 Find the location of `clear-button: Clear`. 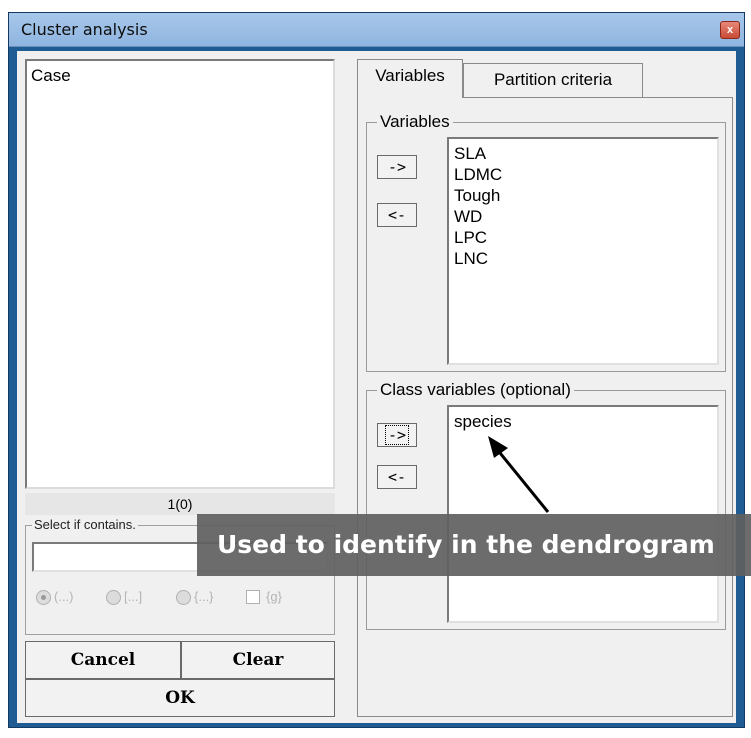

clear-button: Clear is located at coordinates (258, 660).